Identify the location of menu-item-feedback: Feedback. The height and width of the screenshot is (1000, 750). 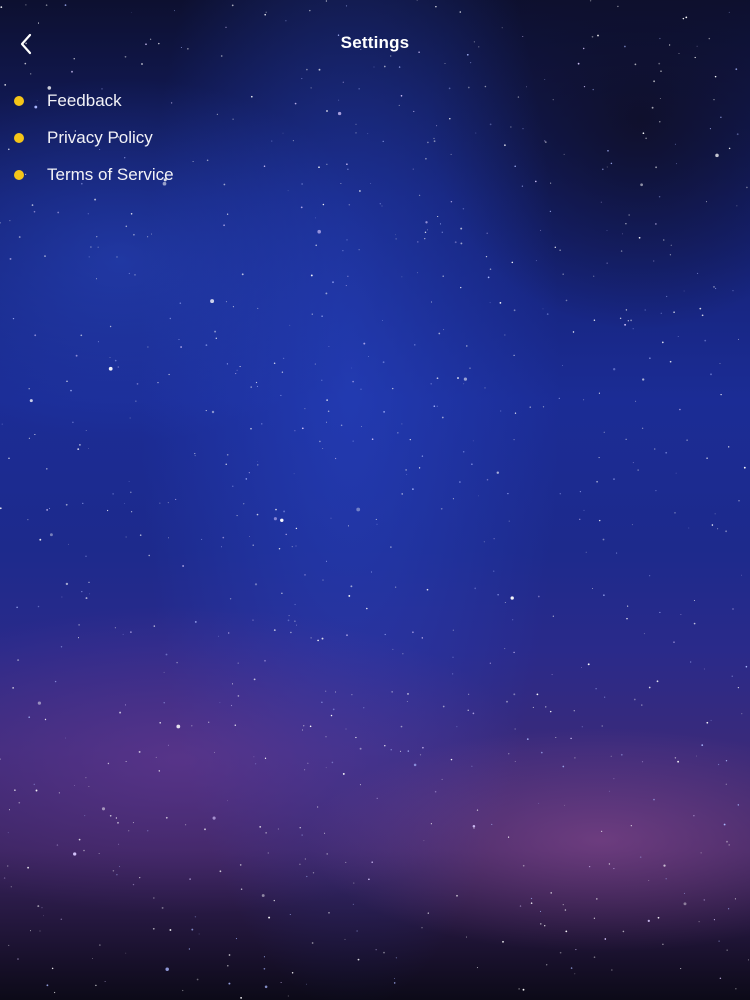
(160, 100).